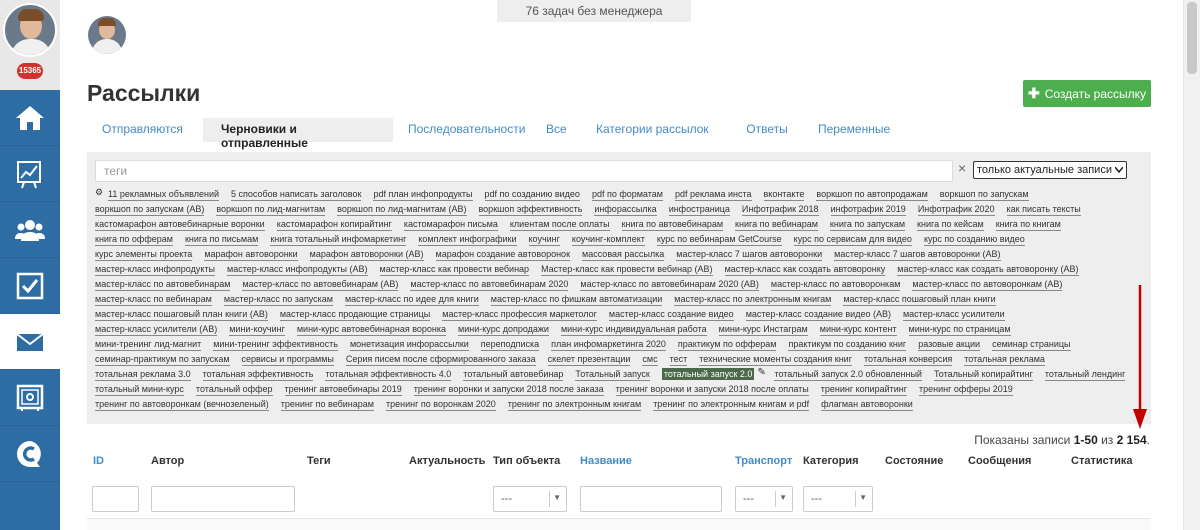 This screenshot has height=530, width=1200. Describe the element at coordinates (848, 374) in the screenshot. I see `tag-link: тотальный запуск 2.0 обновленный` at that location.